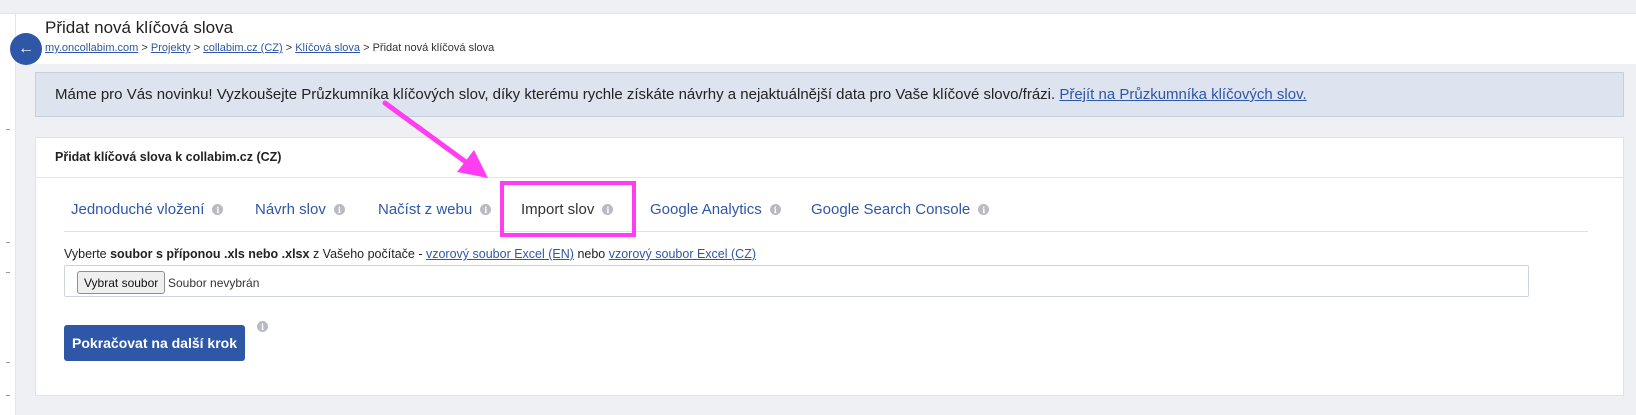 This screenshot has width=1636, height=415. I want to click on tab-google-analytics: Google Analytics i, so click(715, 209).